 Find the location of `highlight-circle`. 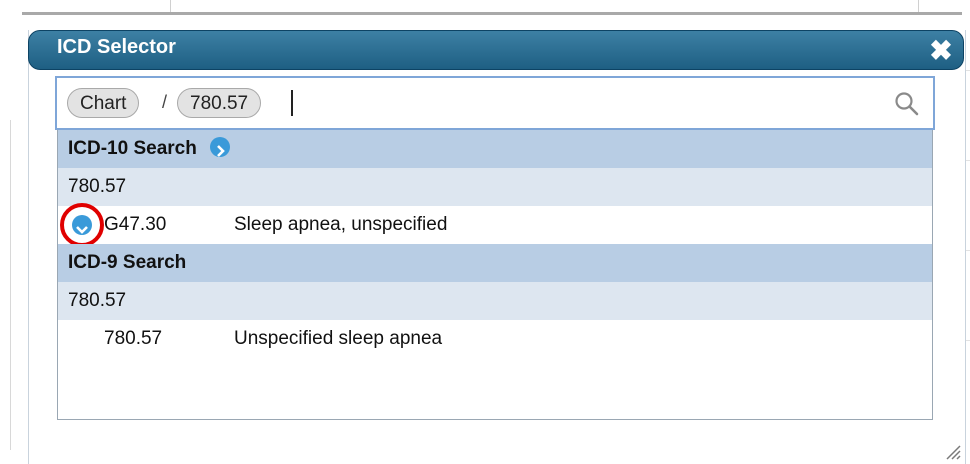

highlight-circle is located at coordinates (82, 225).